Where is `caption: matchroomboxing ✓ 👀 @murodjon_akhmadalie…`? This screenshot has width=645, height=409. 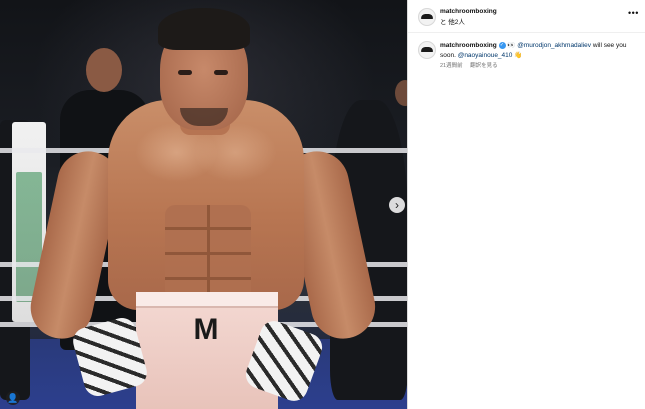
caption: matchroomboxing ✓ 👀 @murodjon_akhmadalie… is located at coordinates (538, 50).